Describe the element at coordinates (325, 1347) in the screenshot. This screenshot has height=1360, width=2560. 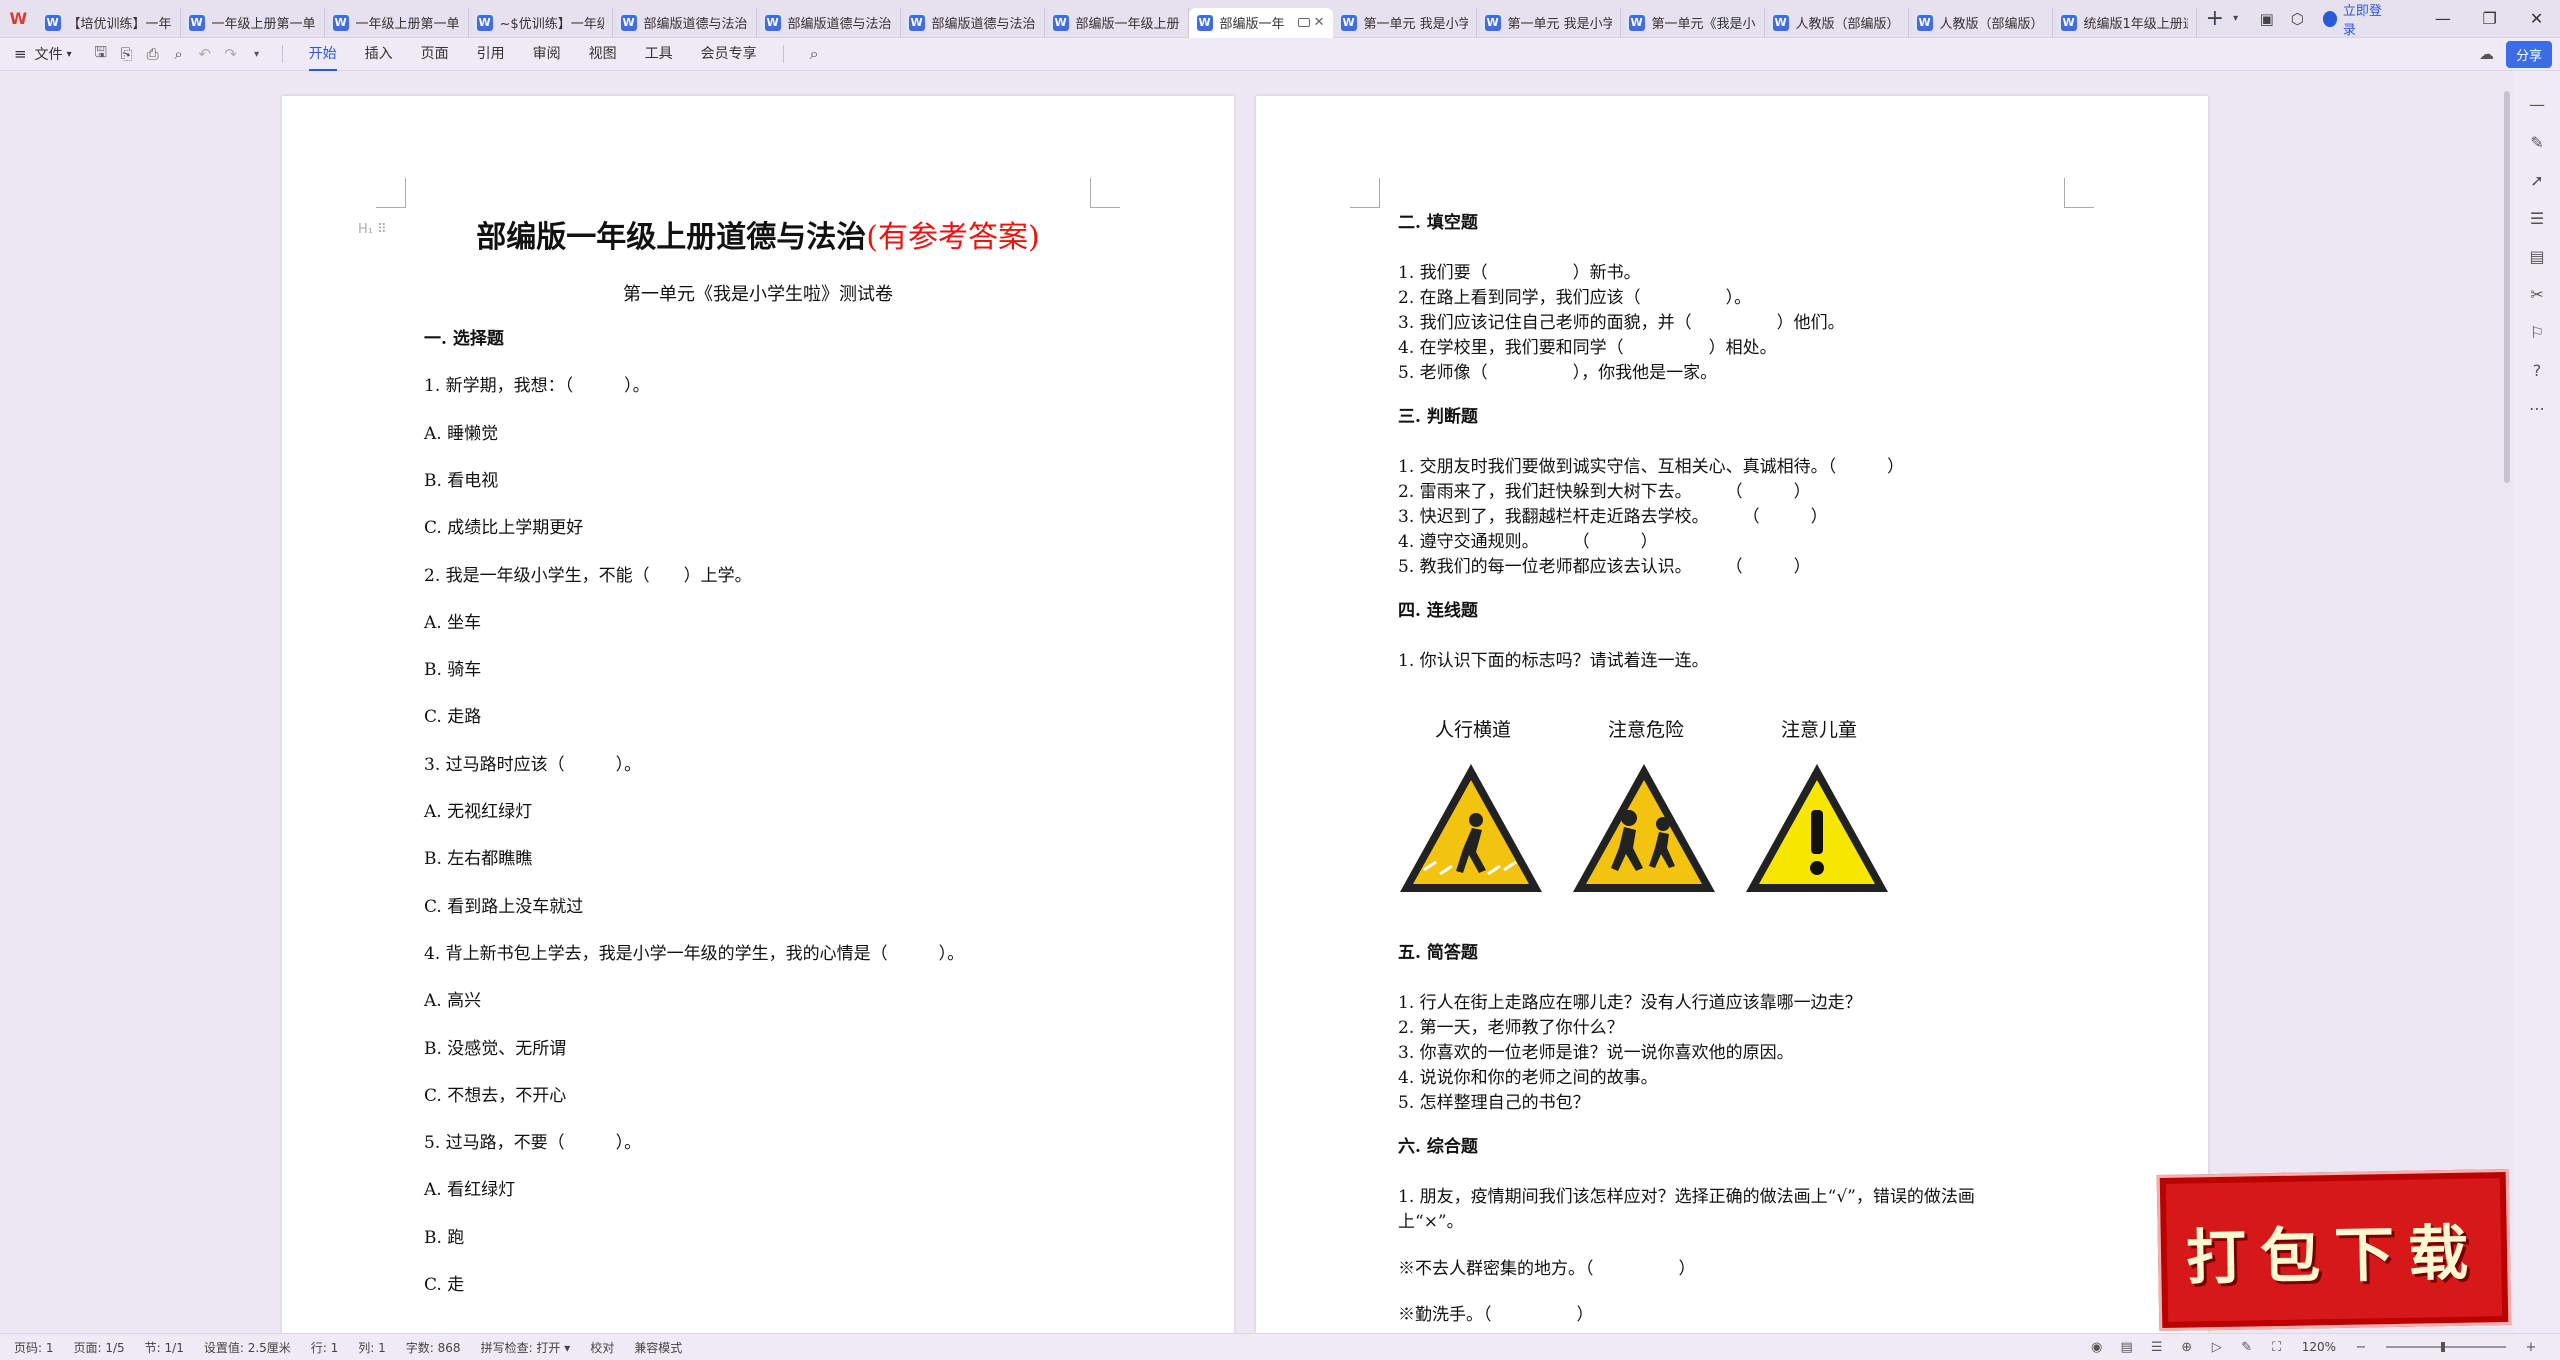
I see `status-row: 行: 1` at that location.